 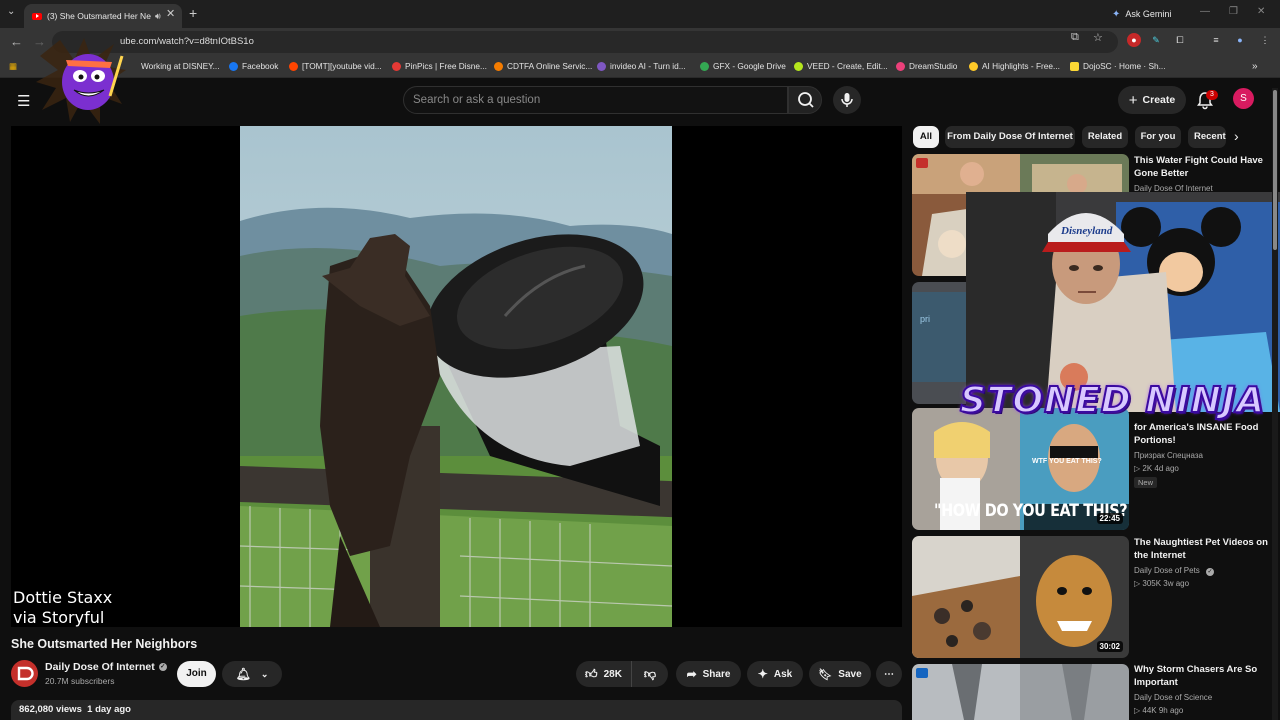 What do you see at coordinates (1123, 302) in the screenshot?
I see `streamer-webcam-overlay: Disneyland` at bounding box center [1123, 302].